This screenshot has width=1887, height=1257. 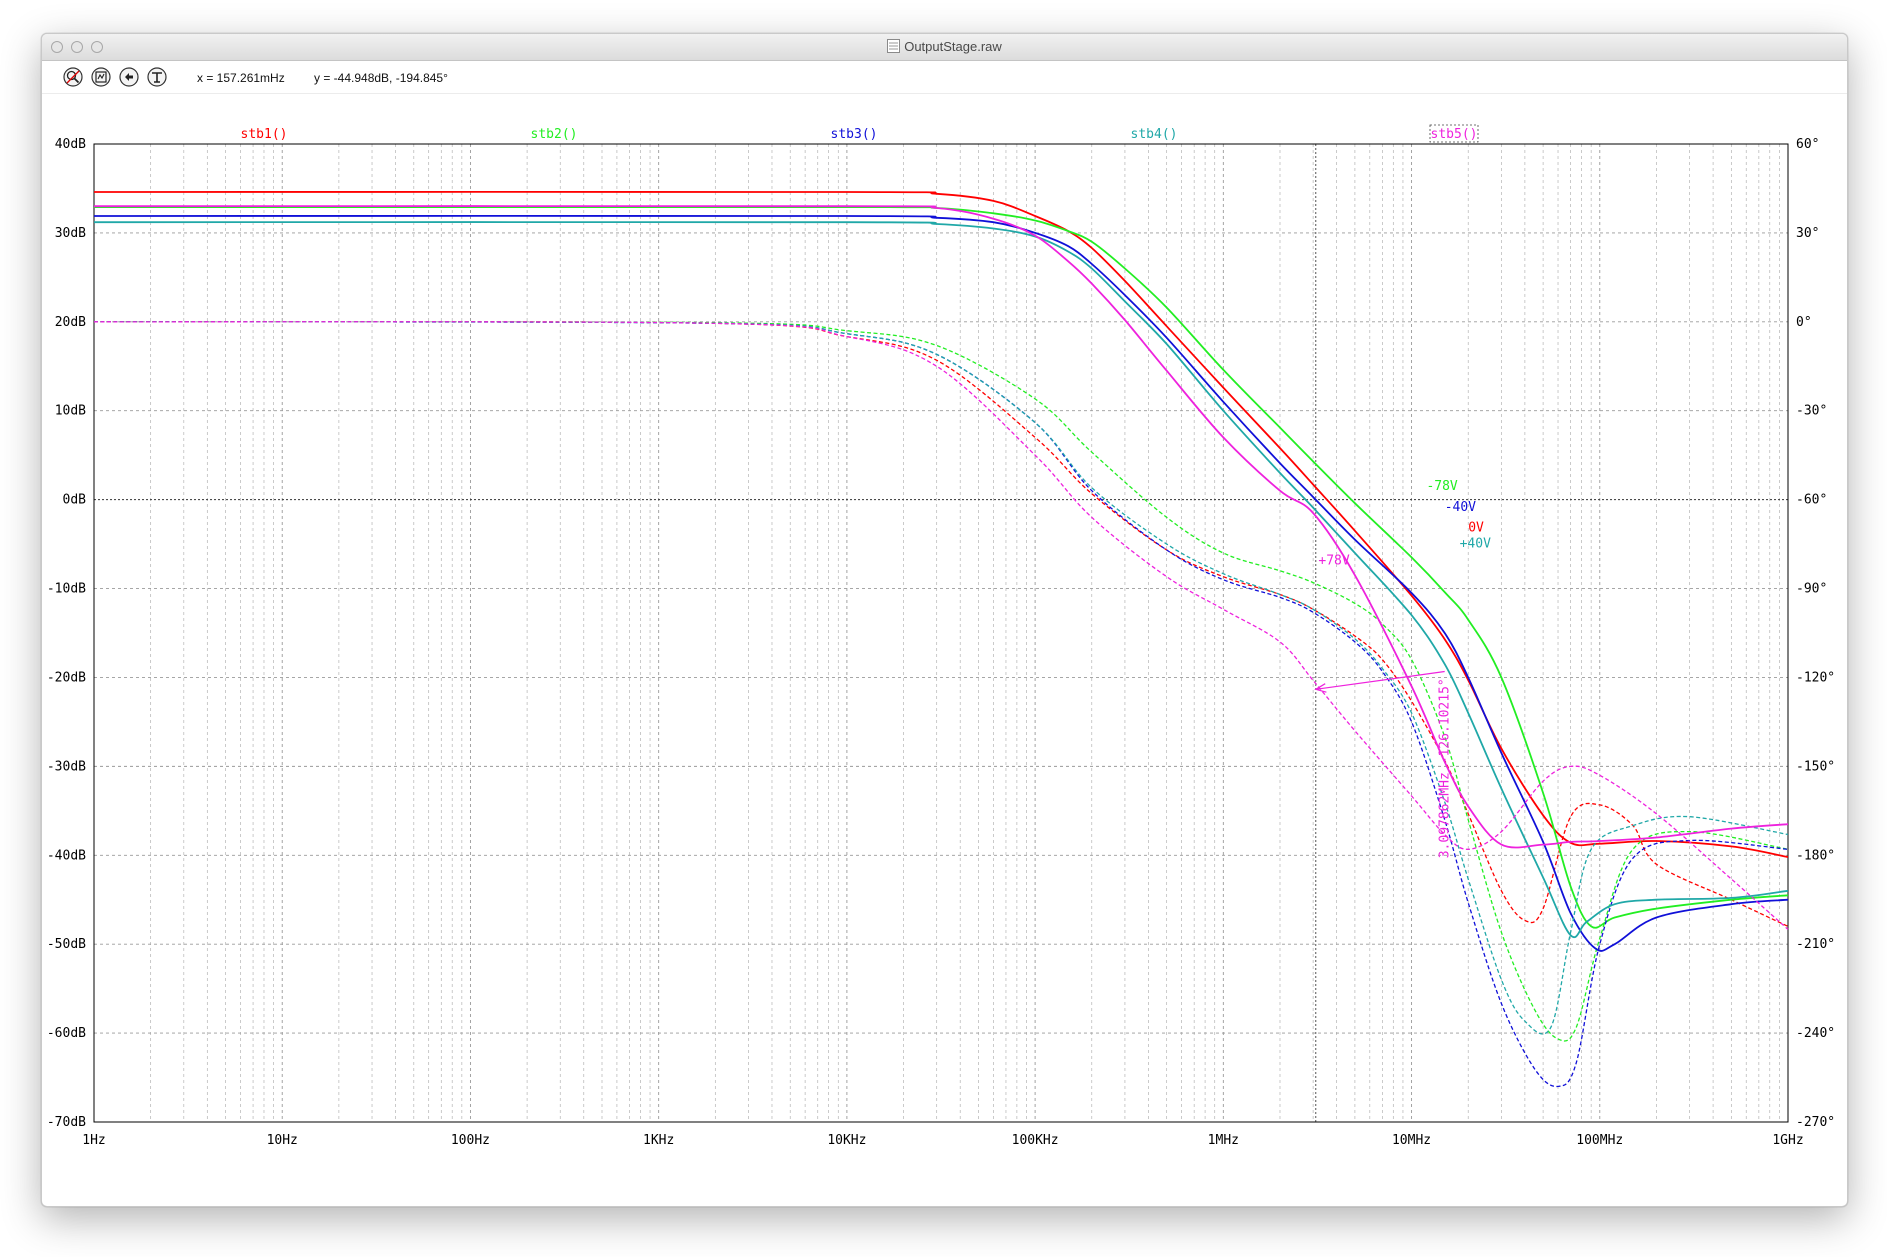 What do you see at coordinates (66, 855) in the screenshot?
I see `y-left-tick-label: -40dB` at bounding box center [66, 855].